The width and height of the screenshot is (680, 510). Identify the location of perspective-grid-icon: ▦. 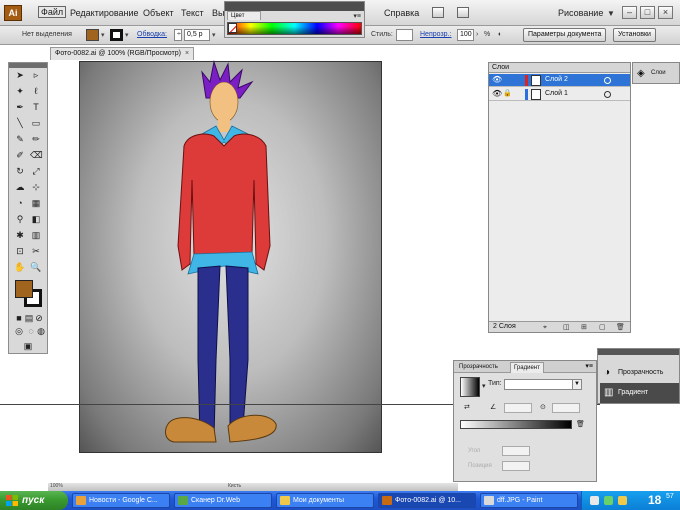
(36, 203).